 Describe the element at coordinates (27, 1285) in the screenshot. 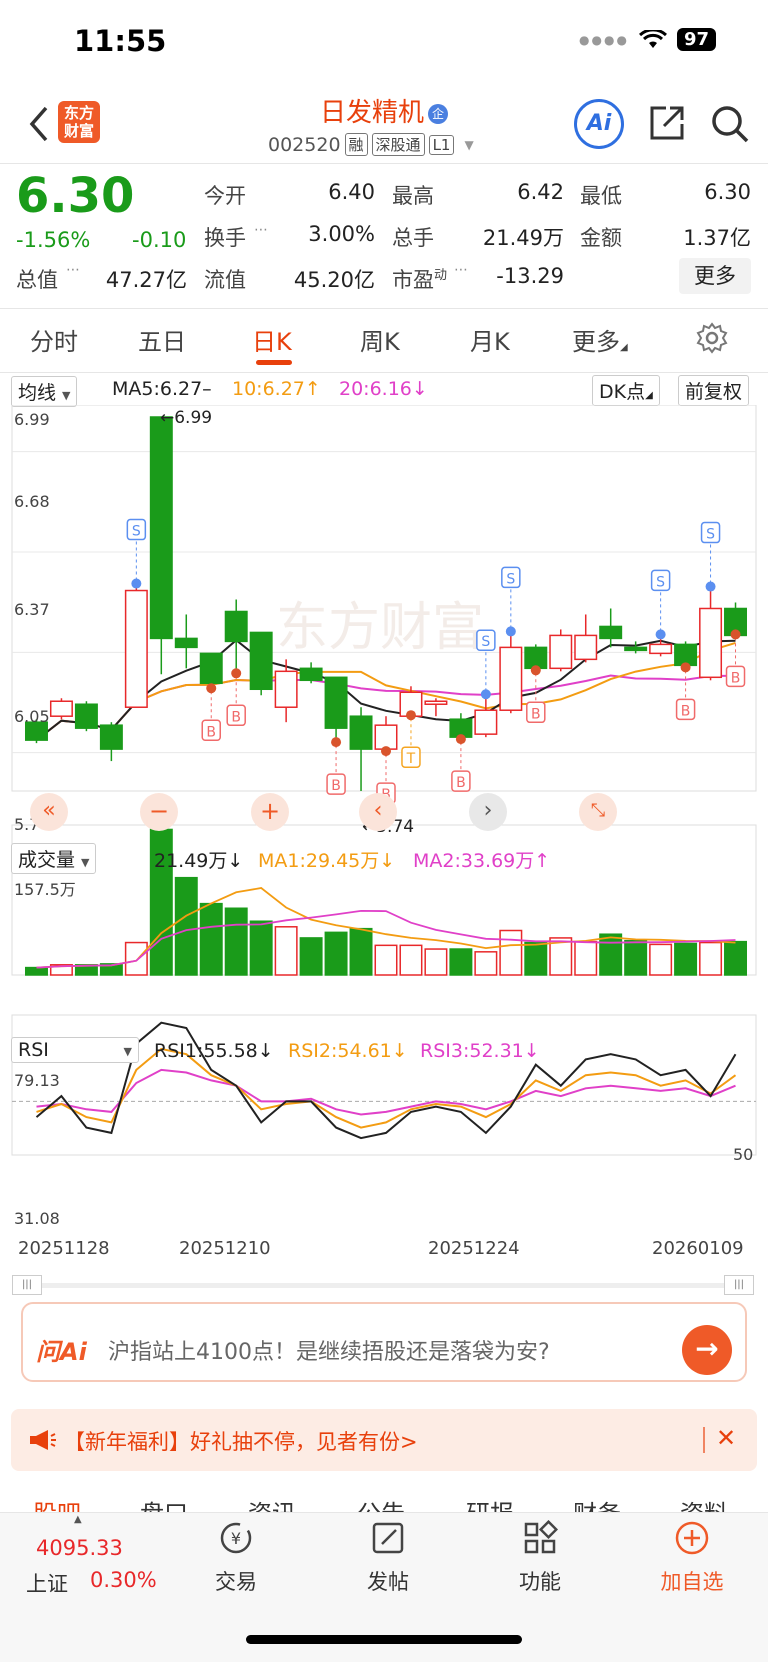

I see `scroll-handle-left: |||` at that location.